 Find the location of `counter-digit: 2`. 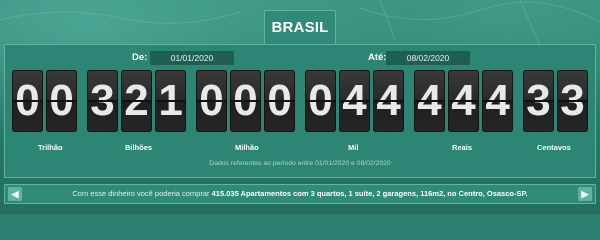

counter-digit: 2 is located at coordinates (136, 101).